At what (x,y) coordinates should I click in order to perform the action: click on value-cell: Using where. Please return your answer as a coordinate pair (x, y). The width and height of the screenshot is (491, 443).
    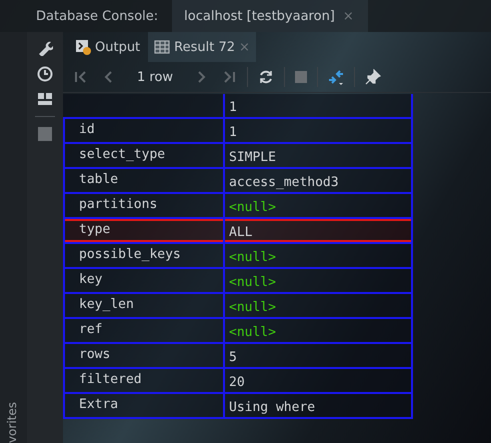
    Looking at the image, I should click on (318, 405).